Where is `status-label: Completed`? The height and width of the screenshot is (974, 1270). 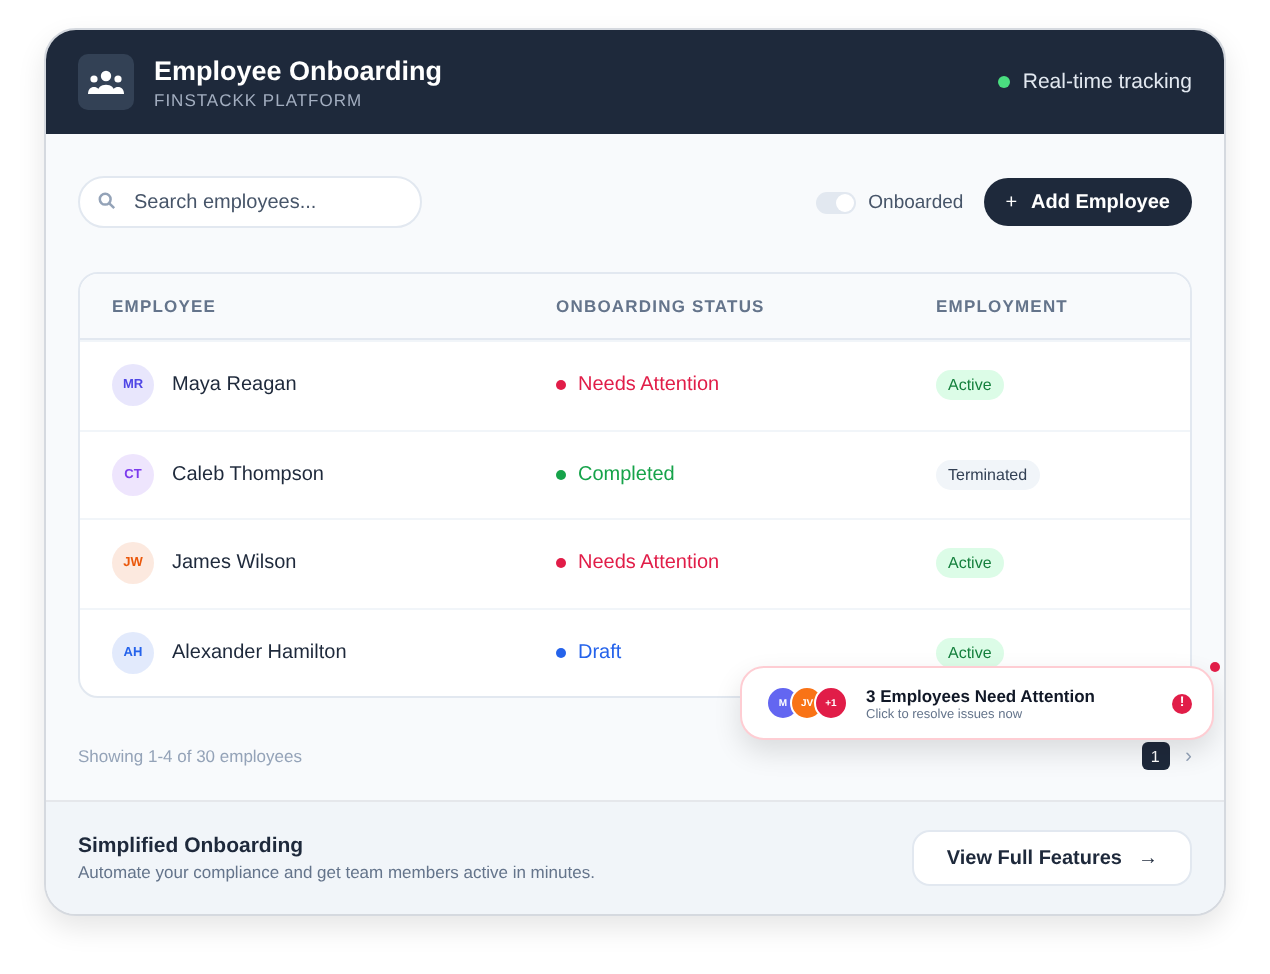 status-label: Completed is located at coordinates (626, 474).